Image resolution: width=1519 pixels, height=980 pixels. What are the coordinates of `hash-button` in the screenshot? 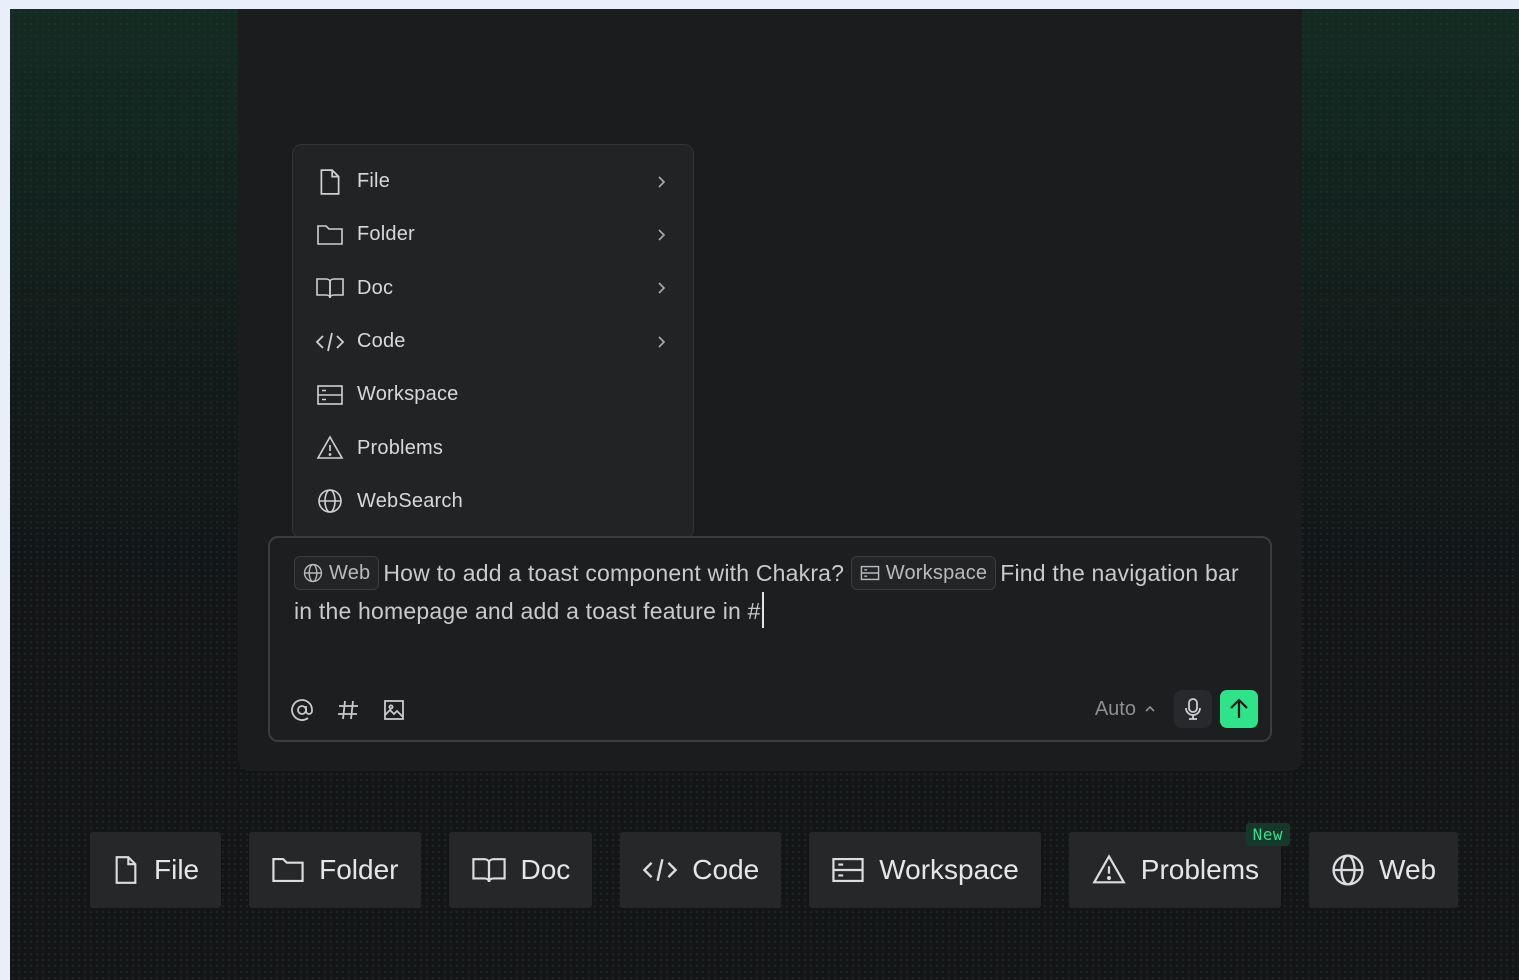 It's located at (348, 710).